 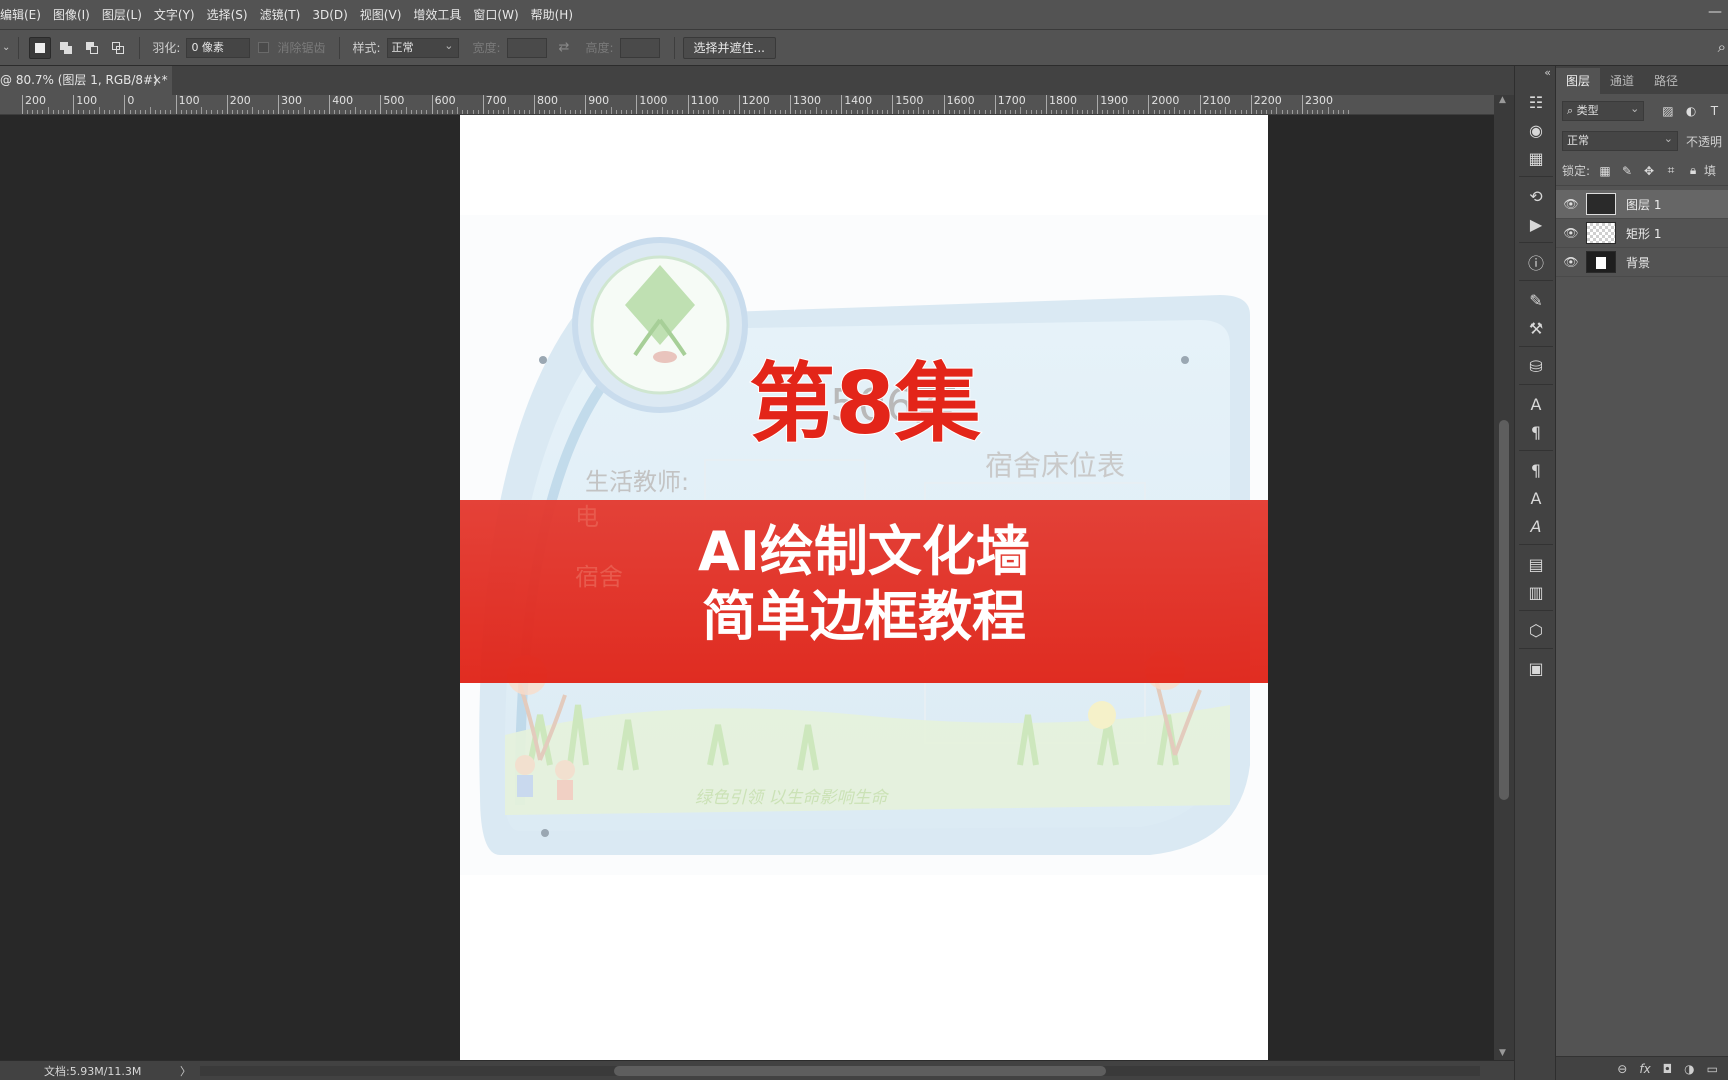 I want to click on blend-mode-select: 正常, so click(x=1620, y=140).